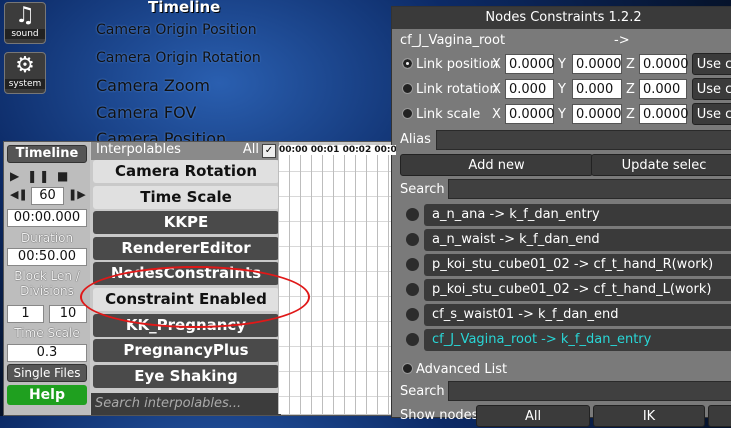 The height and width of the screenshot is (428, 731). Describe the element at coordinates (719, 416) in the screenshot. I see `show-other-nodes-button` at that location.